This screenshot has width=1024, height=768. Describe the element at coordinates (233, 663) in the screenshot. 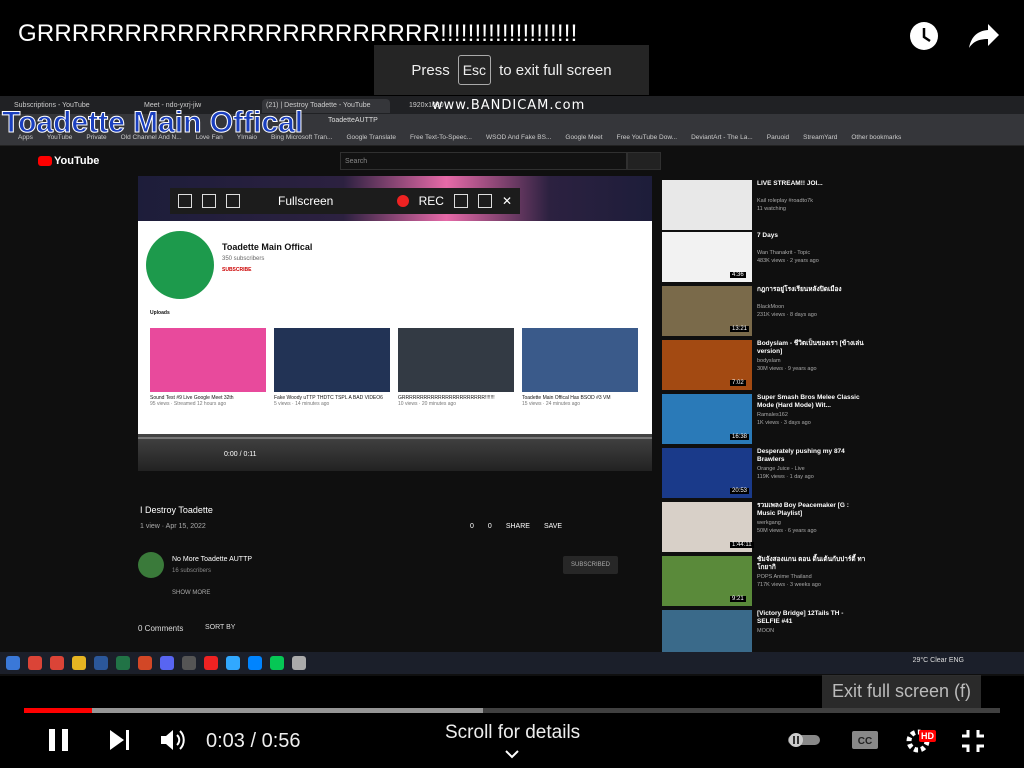

I see `photoshop-icon` at that location.